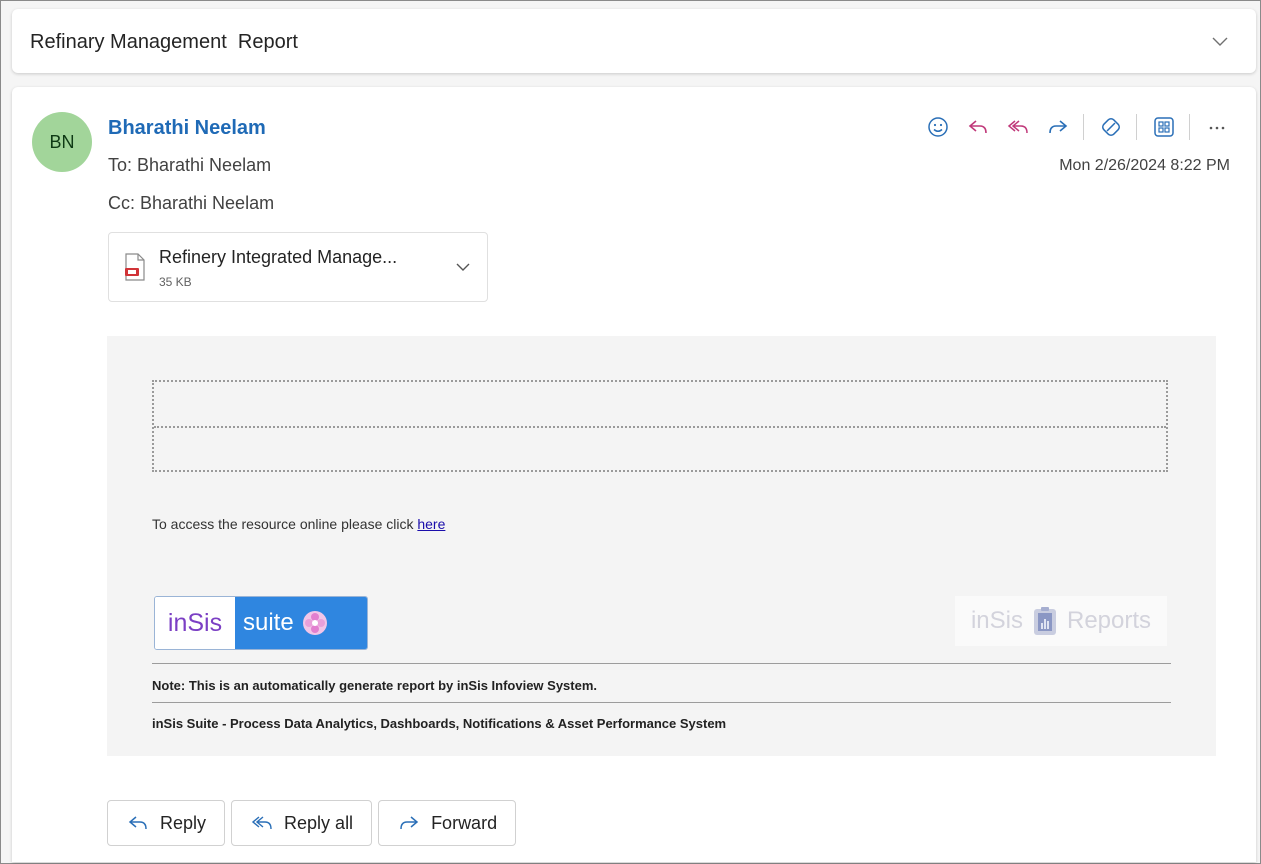  I want to click on placeholder-divider, so click(660, 427).